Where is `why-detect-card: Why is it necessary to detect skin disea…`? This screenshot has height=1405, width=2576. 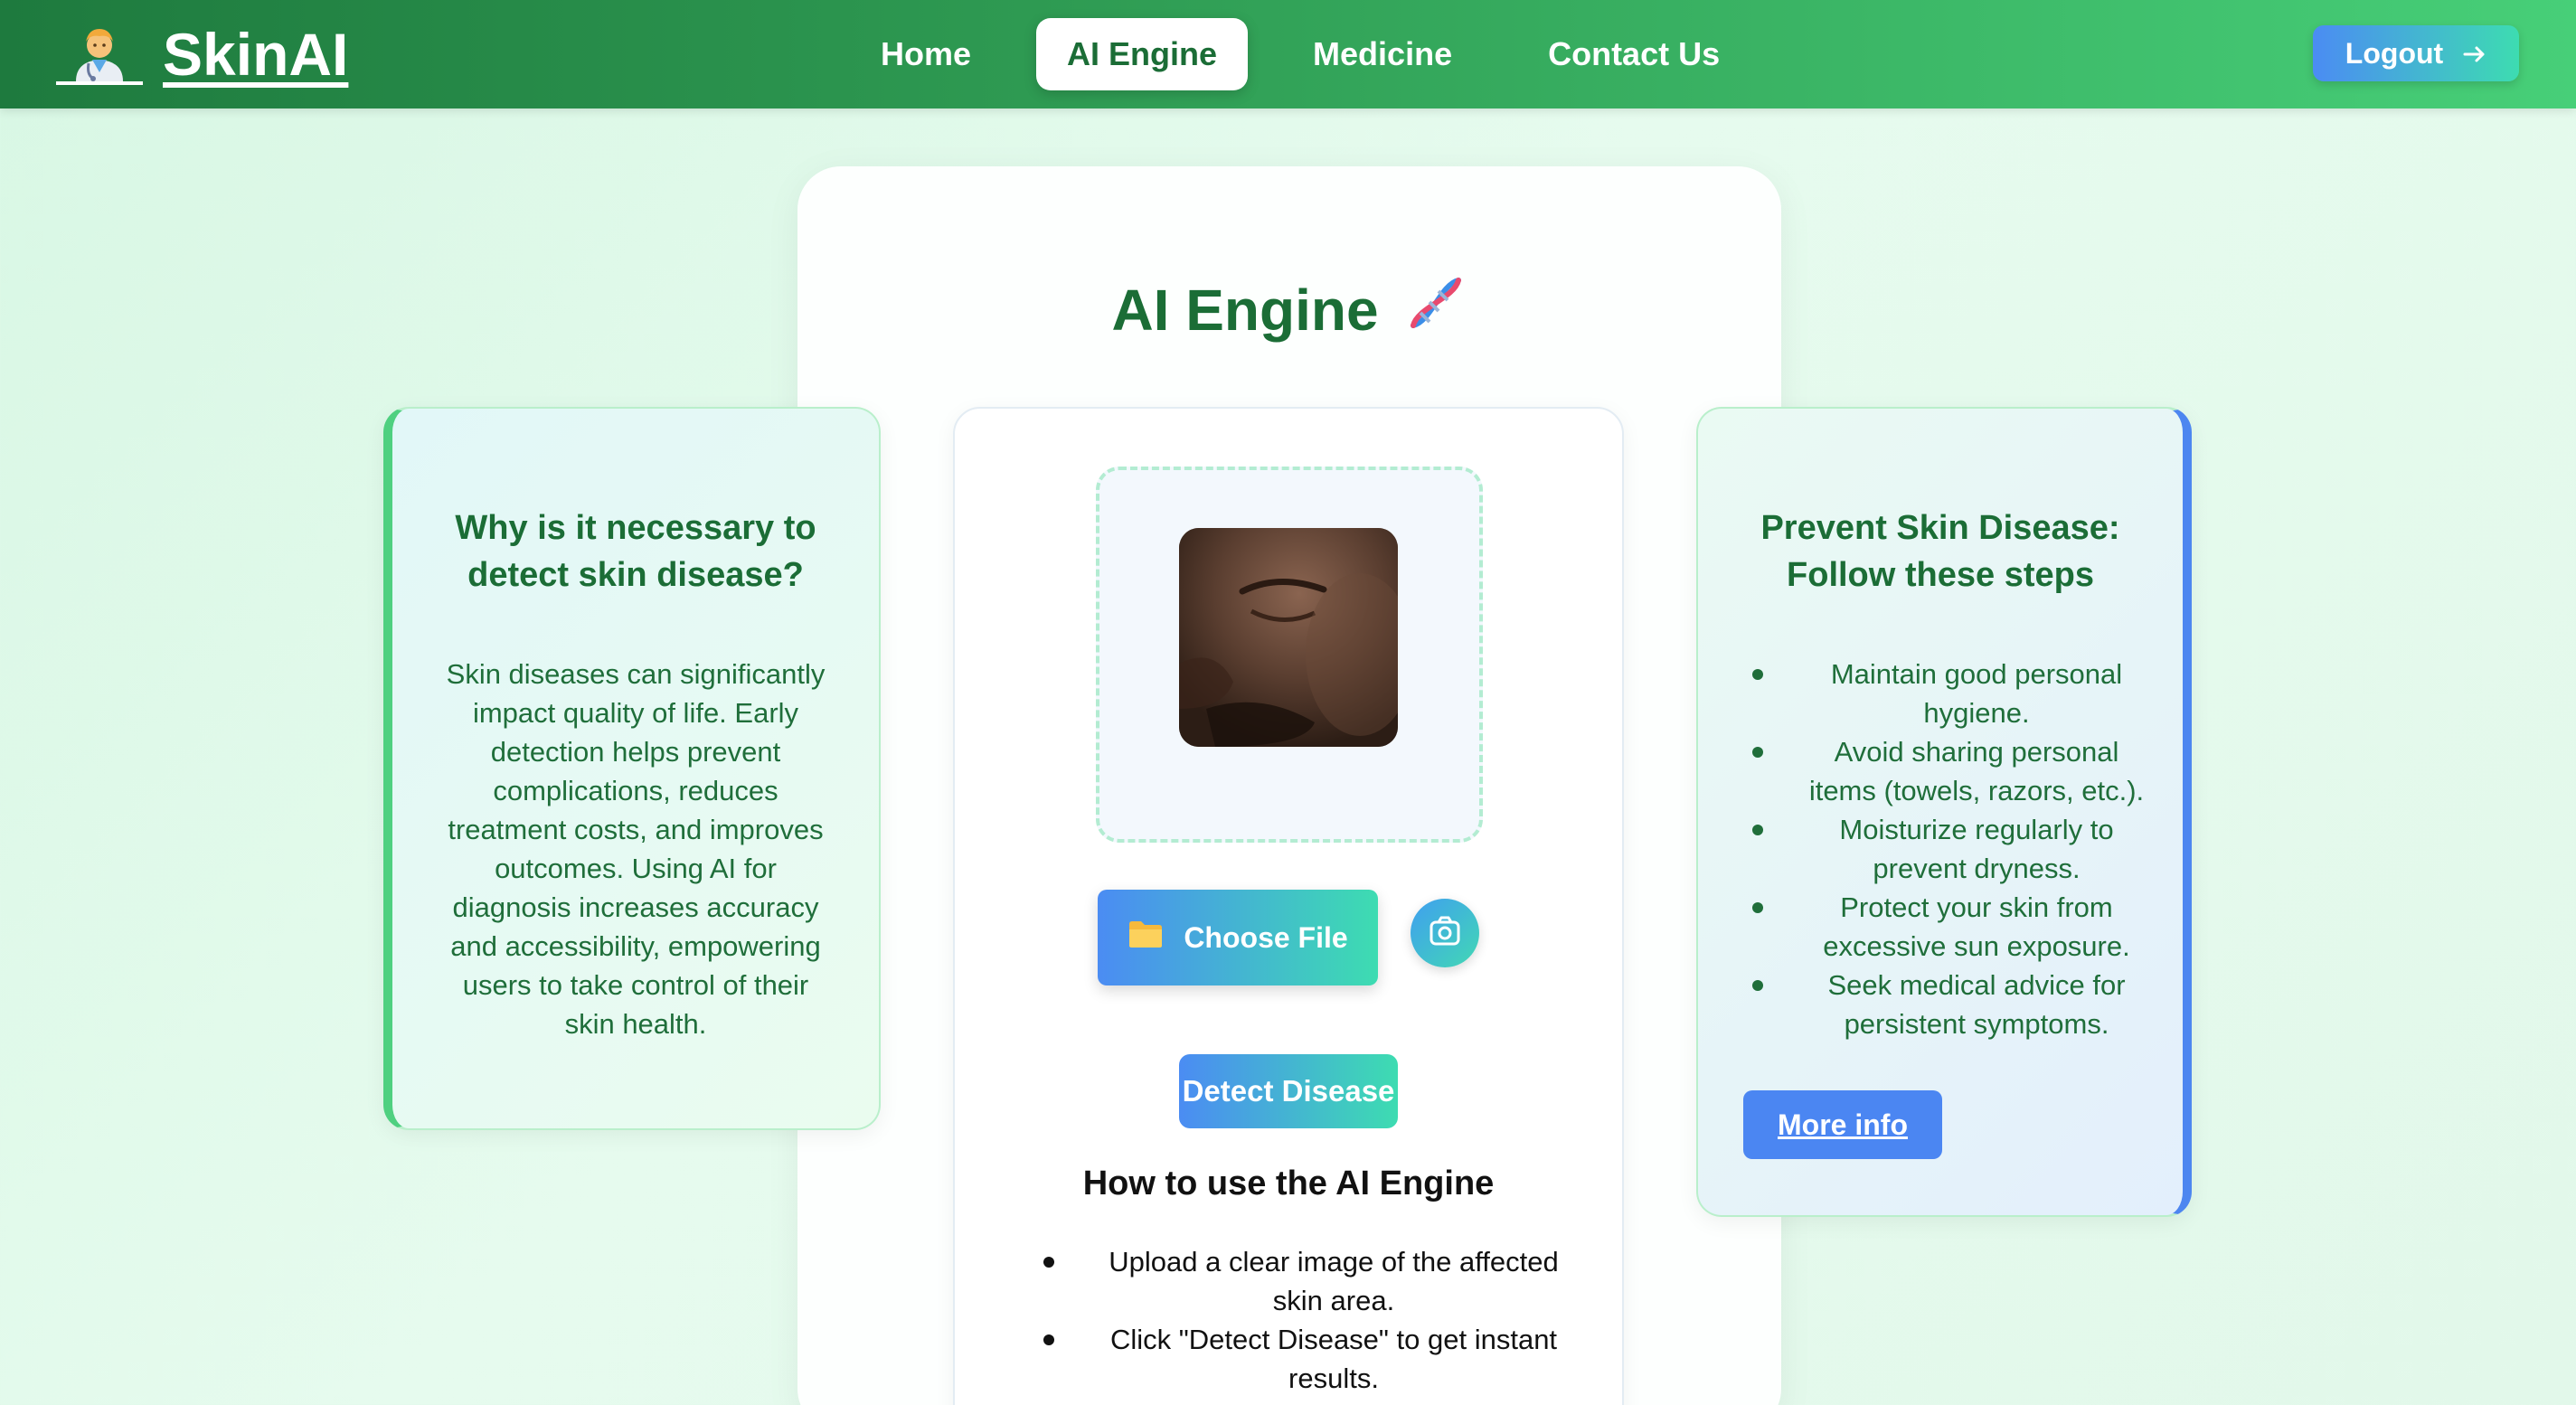
why-detect-card: Why is it necessary to detect skin disea… is located at coordinates (632, 768).